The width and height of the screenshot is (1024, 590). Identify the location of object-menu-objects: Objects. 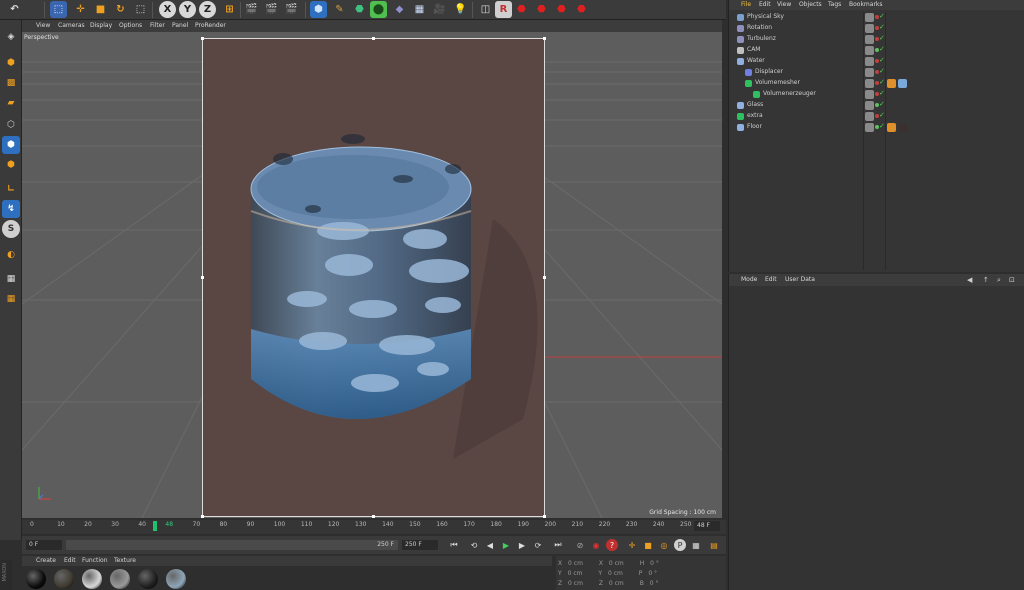
(810, 4).